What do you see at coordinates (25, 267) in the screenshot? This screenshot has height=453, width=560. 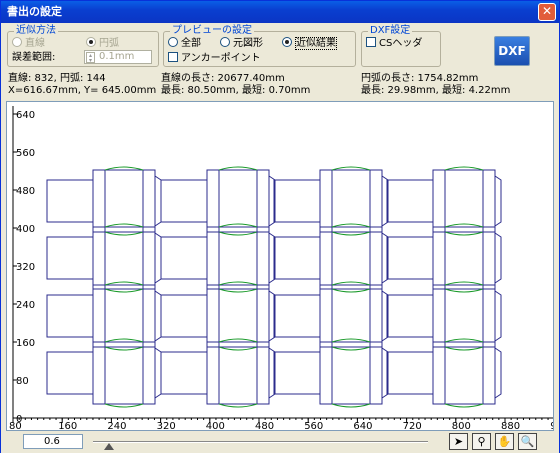 I see `y-tick-label: 320` at bounding box center [25, 267].